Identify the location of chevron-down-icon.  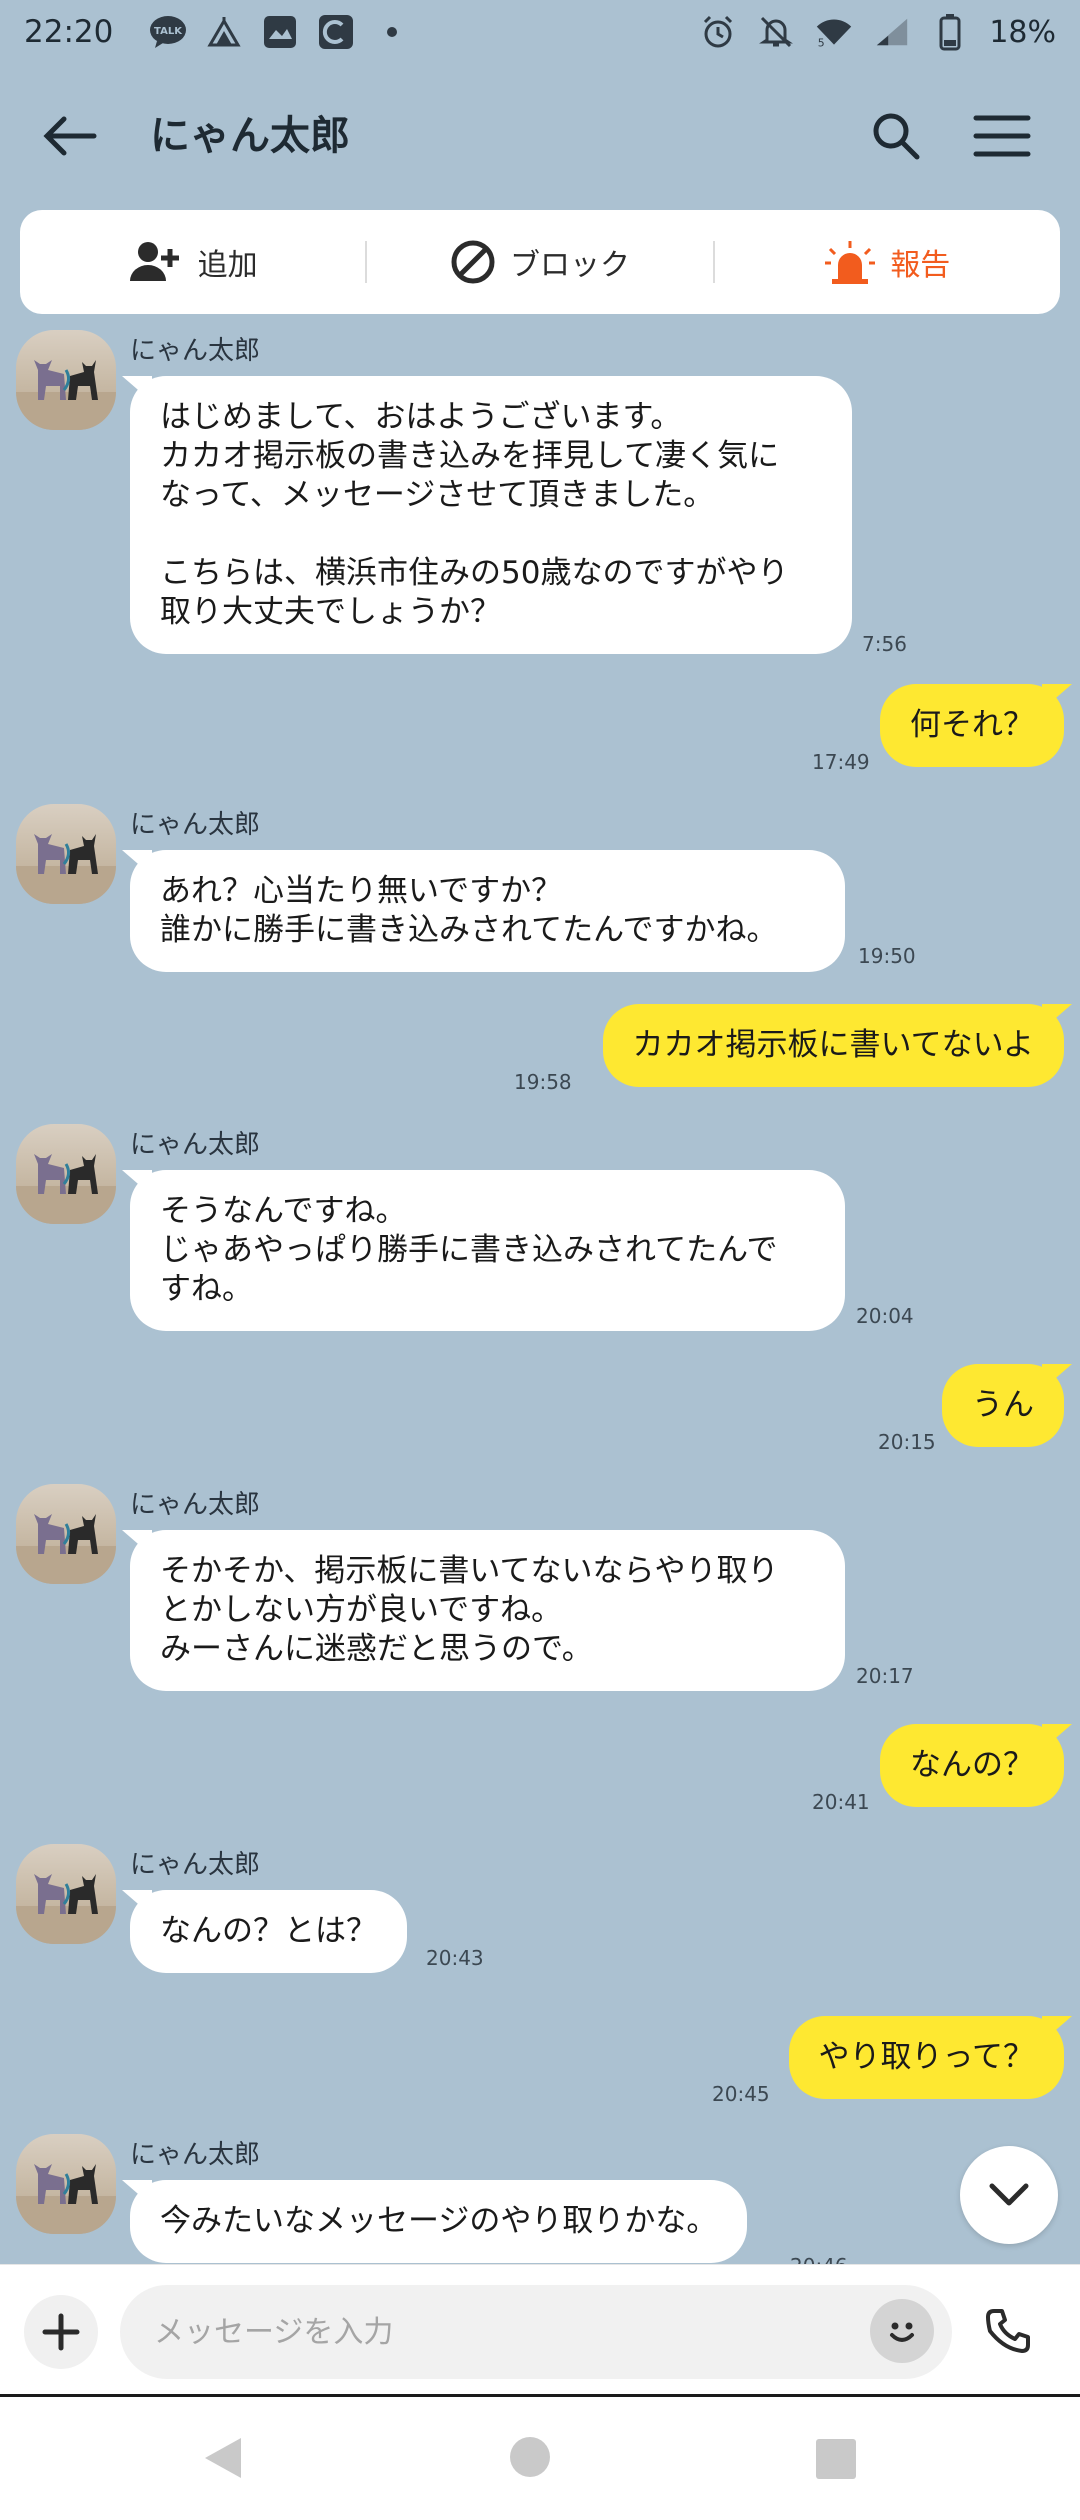
(1009, 2194).